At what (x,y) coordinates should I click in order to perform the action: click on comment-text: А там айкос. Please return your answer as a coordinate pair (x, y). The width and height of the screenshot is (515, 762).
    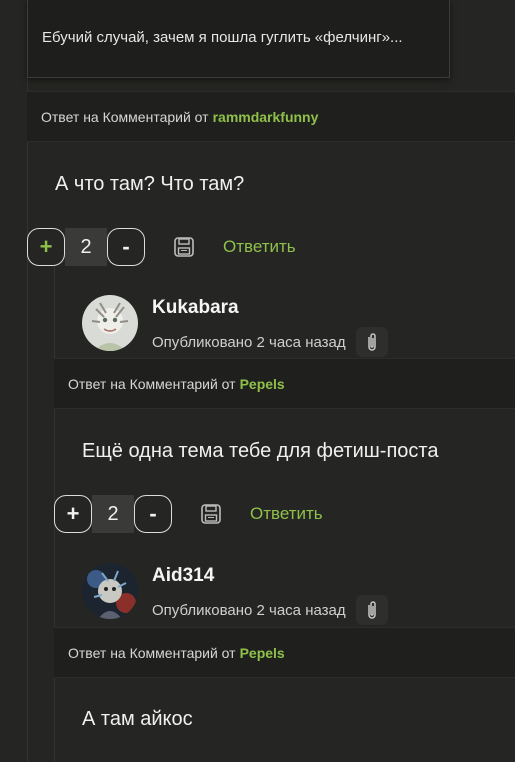
    Looking at the image, I should click on (137, 719).